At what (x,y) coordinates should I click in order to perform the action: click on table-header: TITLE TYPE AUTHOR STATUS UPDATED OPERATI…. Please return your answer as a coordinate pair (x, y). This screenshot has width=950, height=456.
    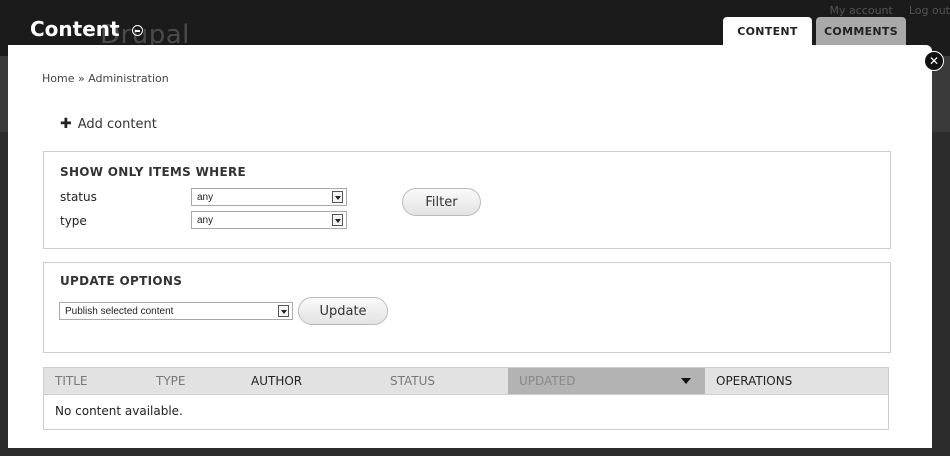
    Looking at the image, I should click on (466, 381).